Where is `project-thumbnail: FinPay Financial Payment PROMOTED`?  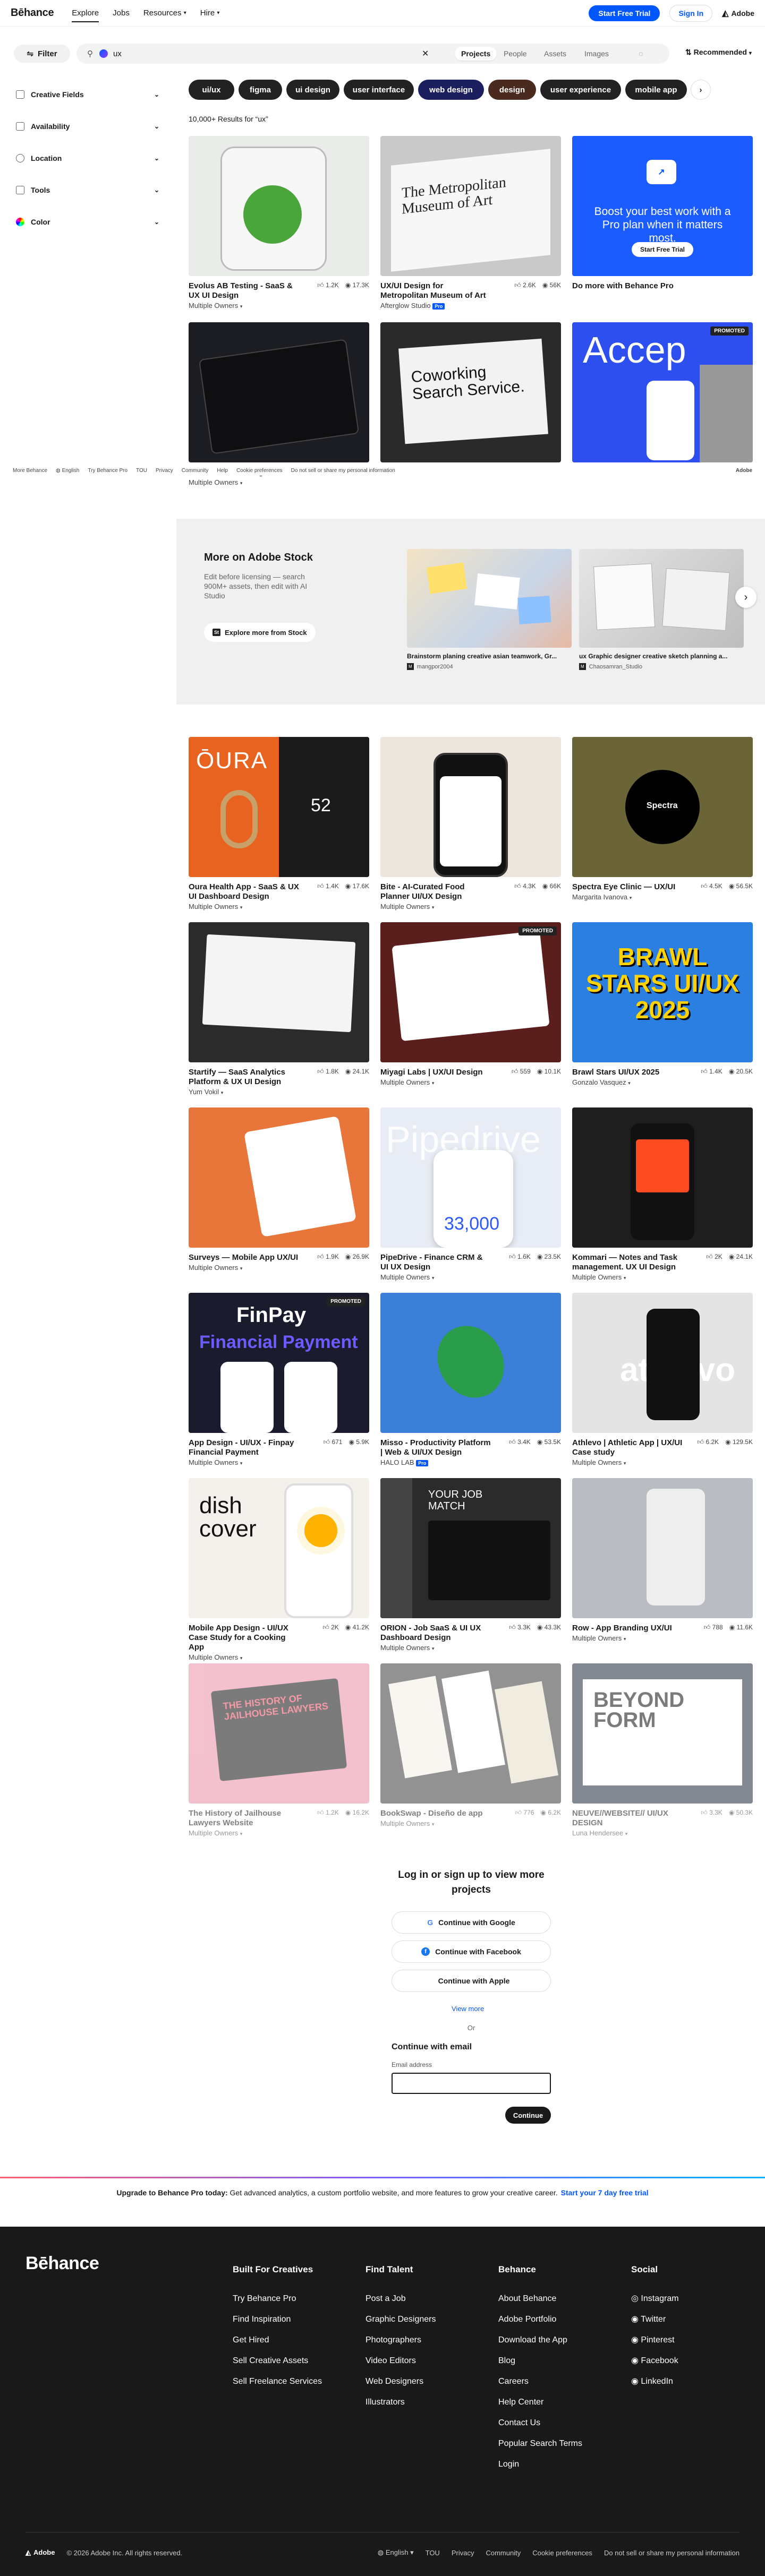 project-thumbnail: FinPay Financial Payment PROMOTED is located at coordinates (279, 1363).